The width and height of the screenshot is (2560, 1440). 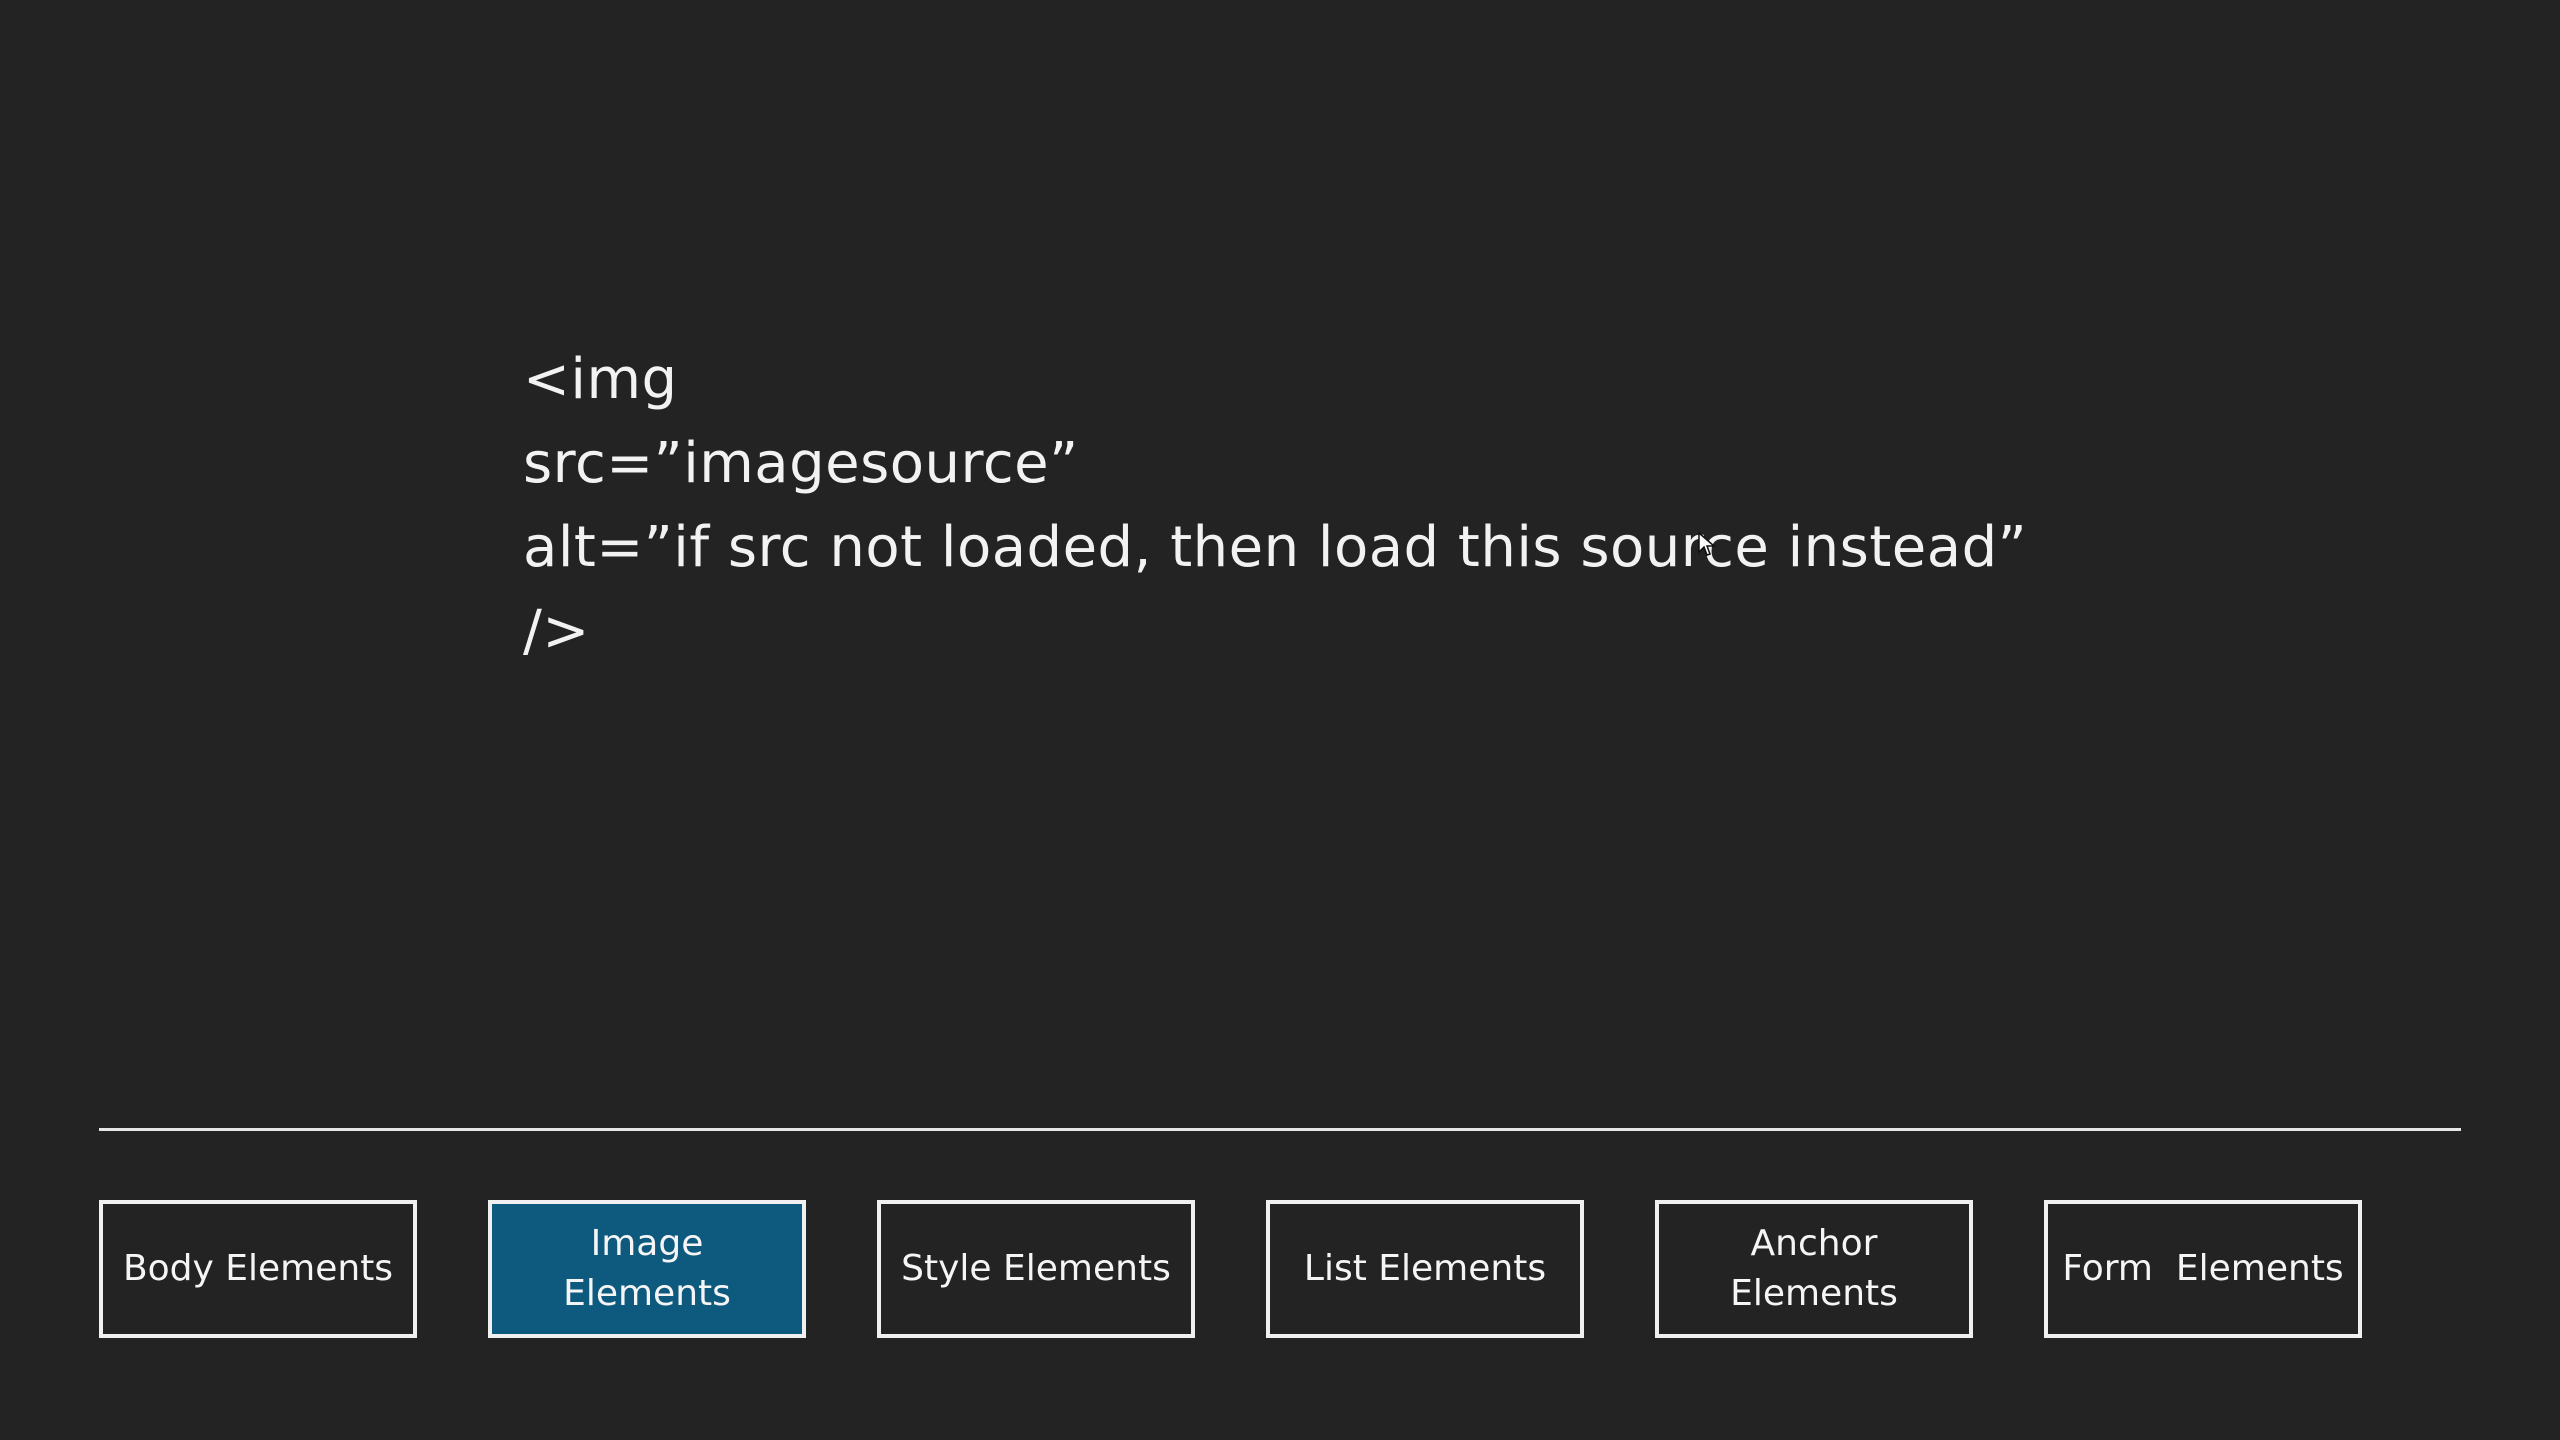 What do you see at coordinates (1280, 1129) in the screenshot?
I see `divider-line` at bounding box center [1280, 1129].